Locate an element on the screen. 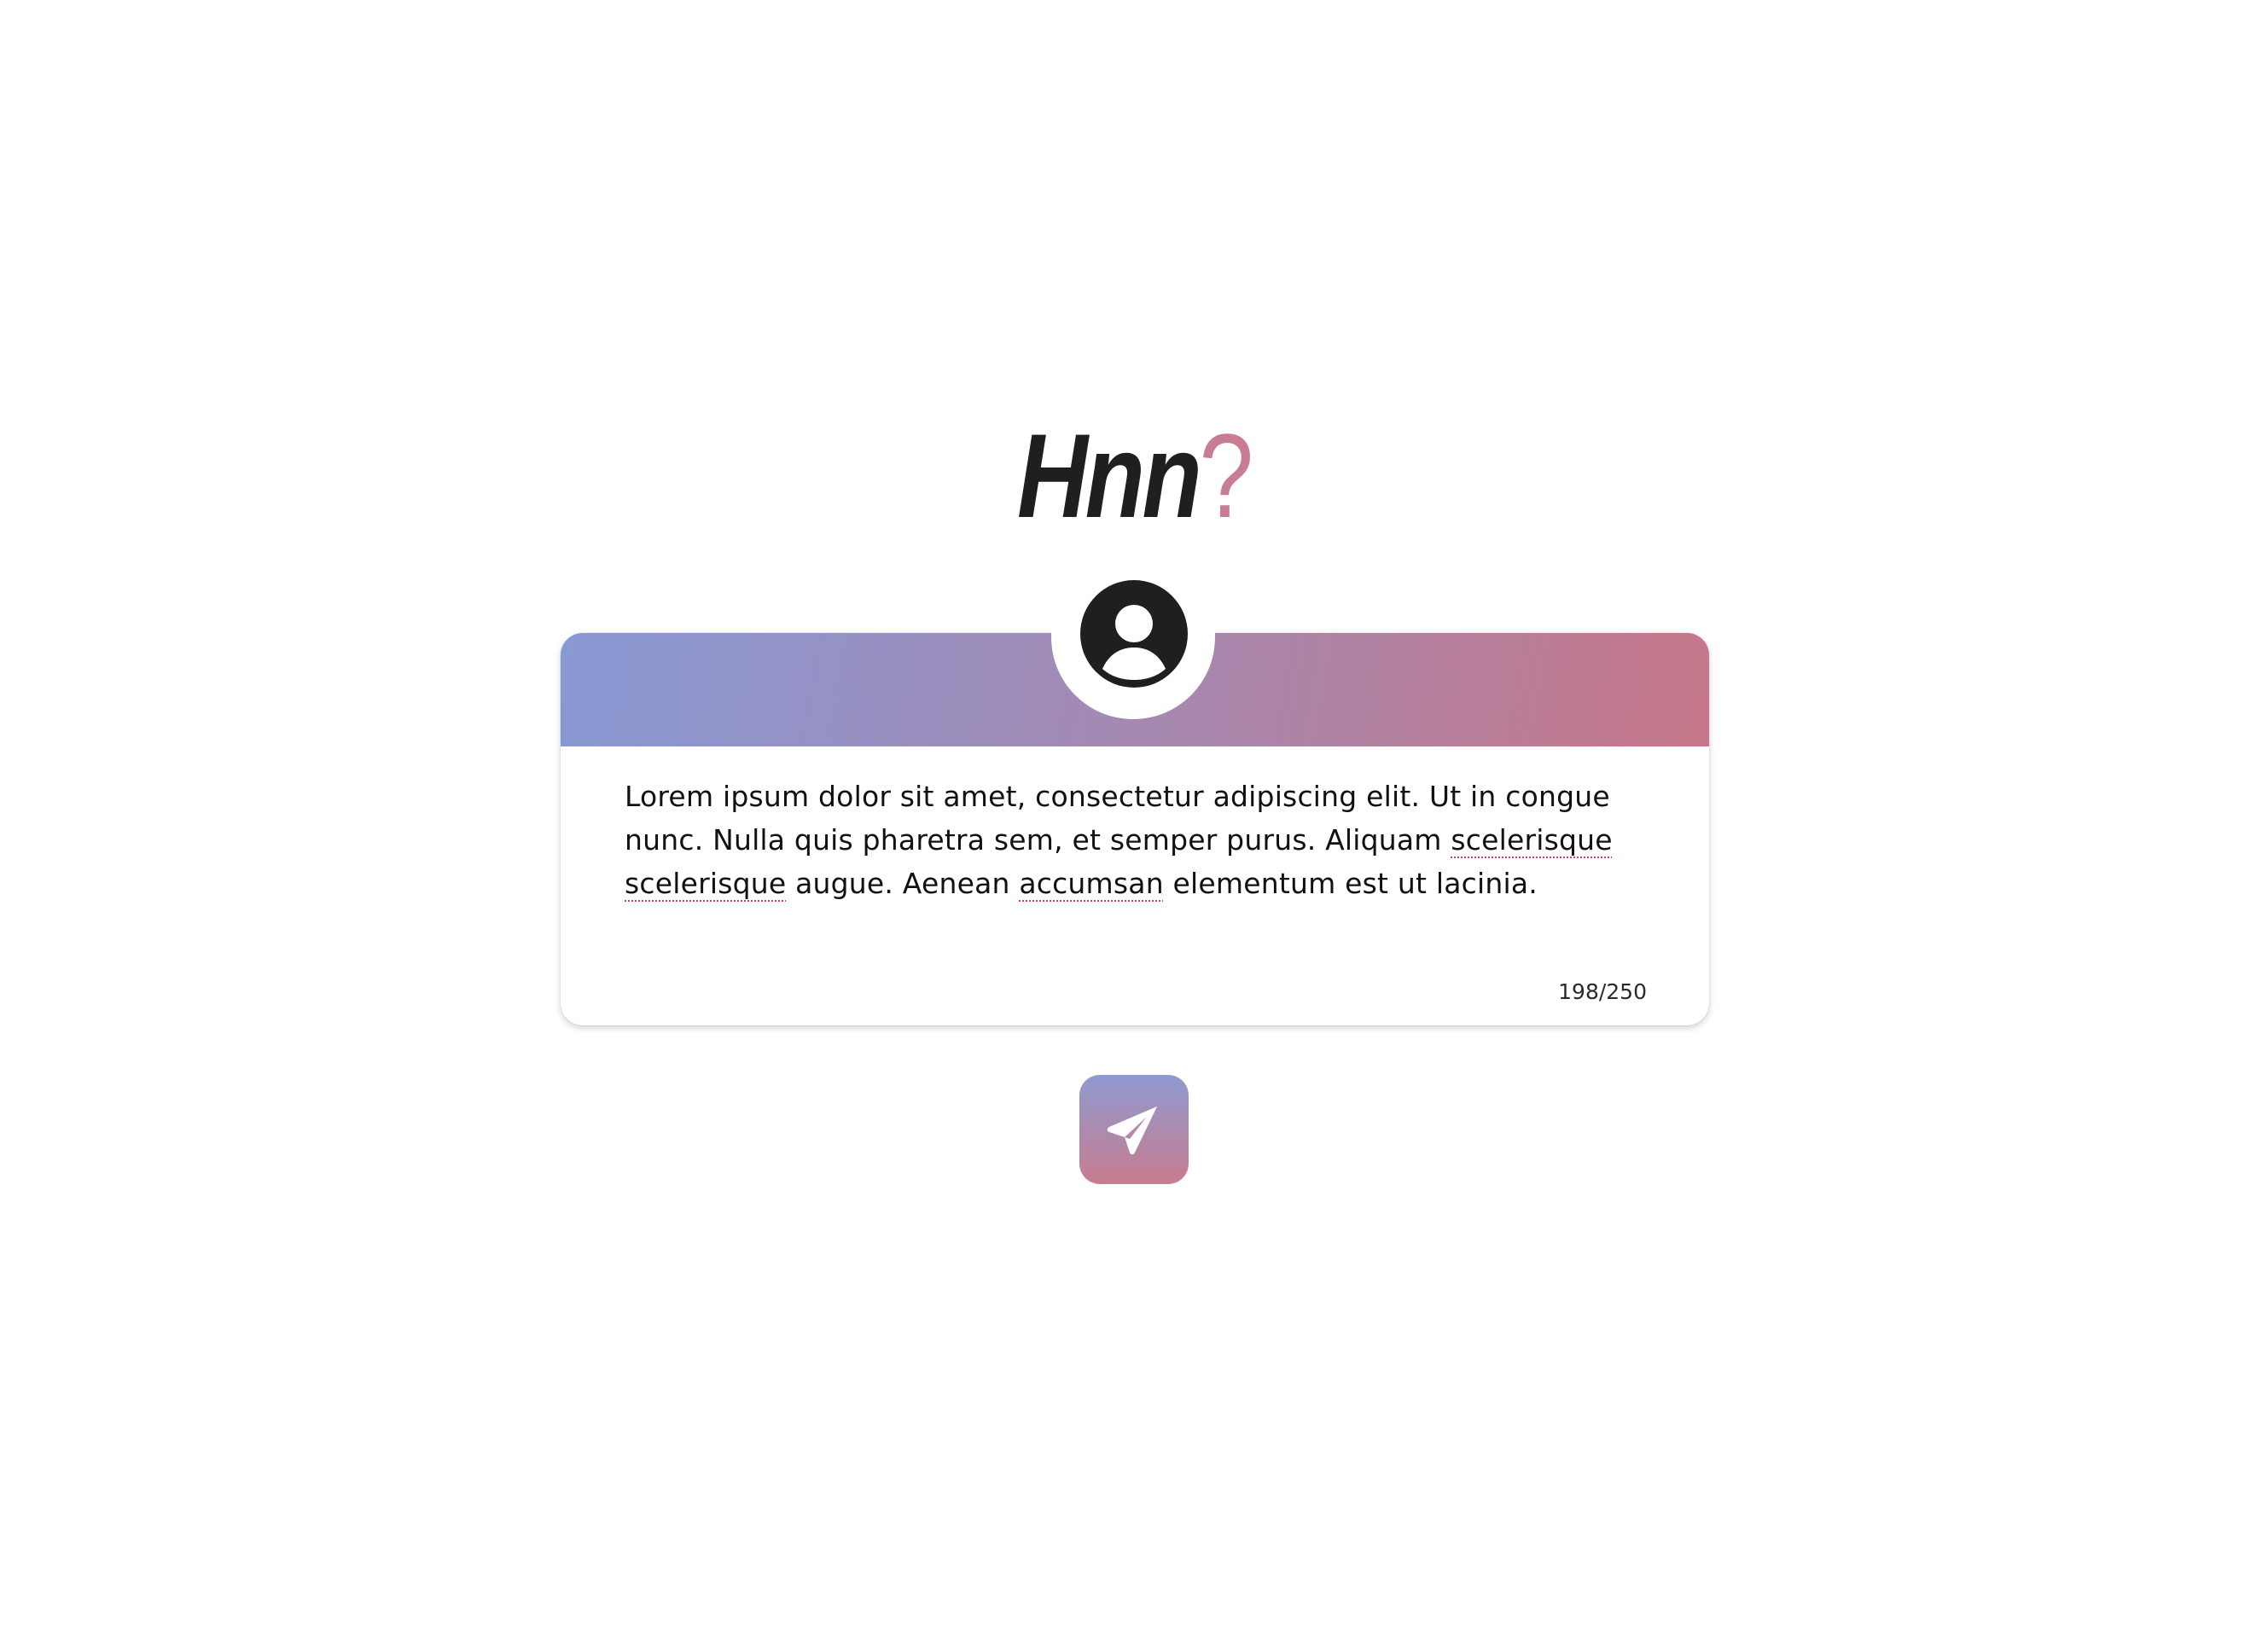  misspelled-word: accumsan is located at coordinates (1091, 884).